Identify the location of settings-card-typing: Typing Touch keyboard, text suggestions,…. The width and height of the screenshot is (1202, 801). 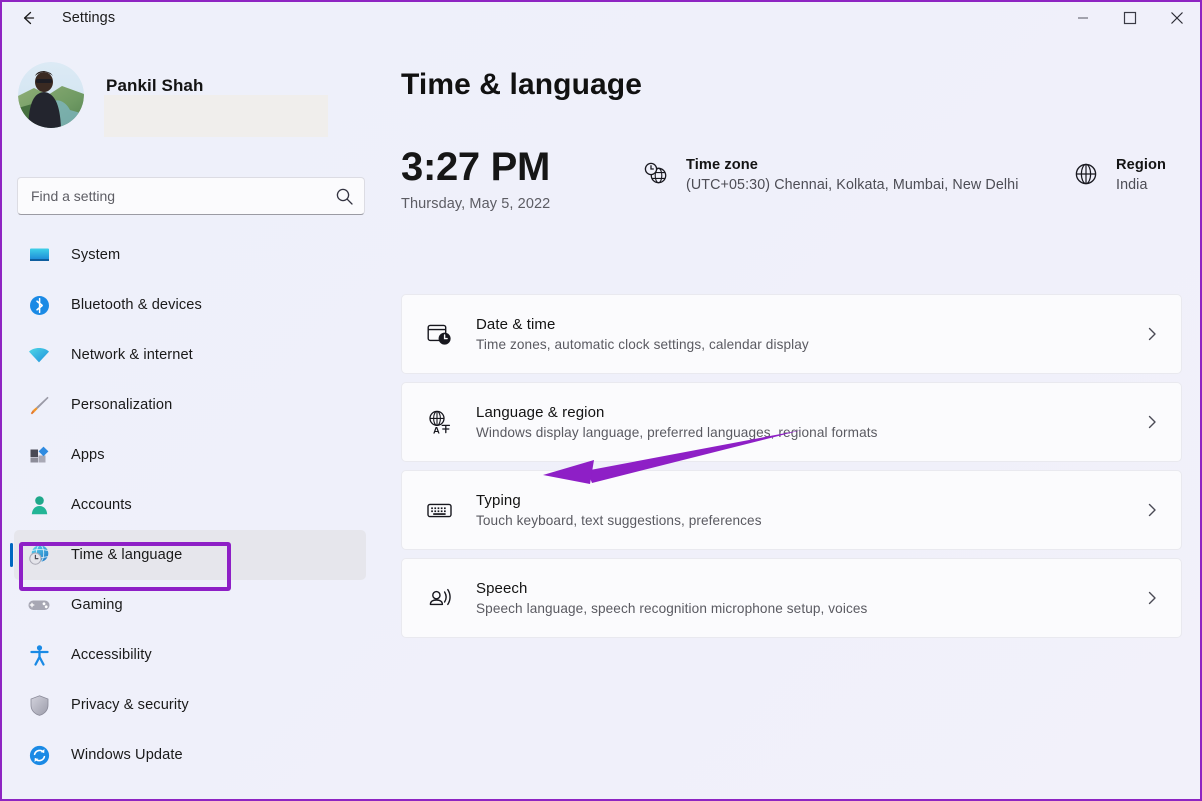
(791, 510).